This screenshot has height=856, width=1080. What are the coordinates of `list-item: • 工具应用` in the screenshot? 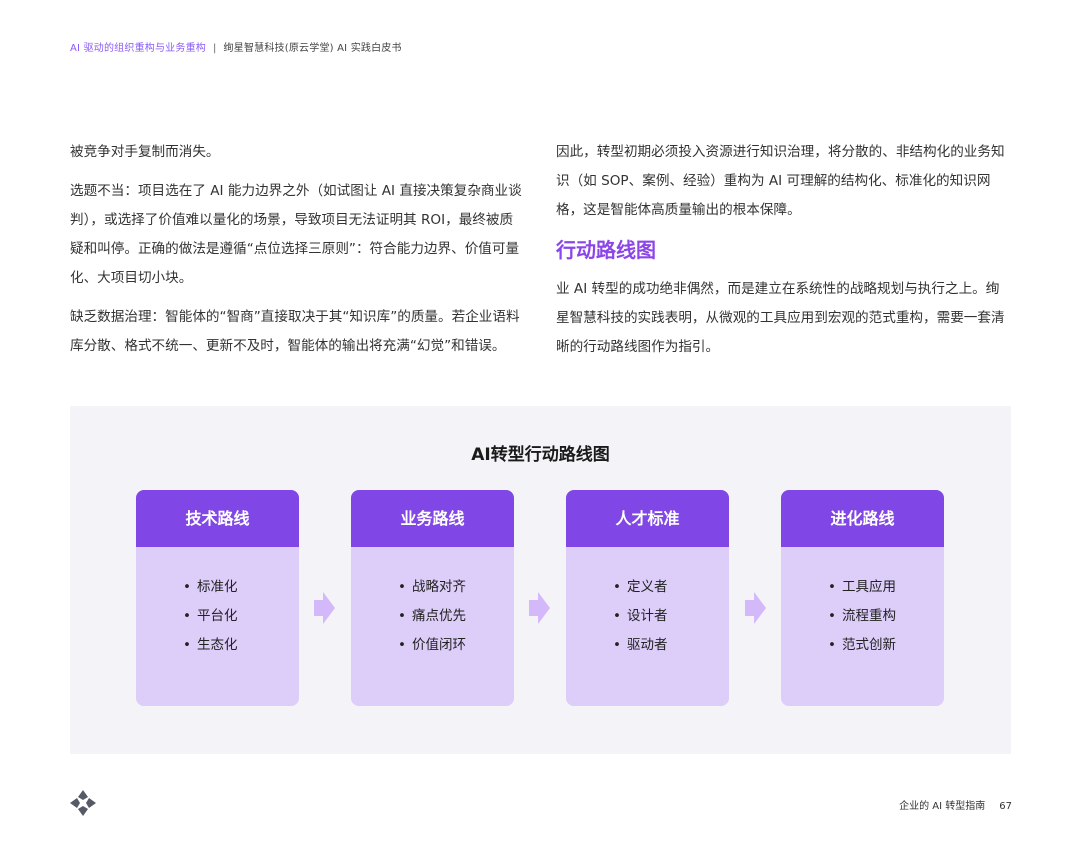 It's located at (862, 587).